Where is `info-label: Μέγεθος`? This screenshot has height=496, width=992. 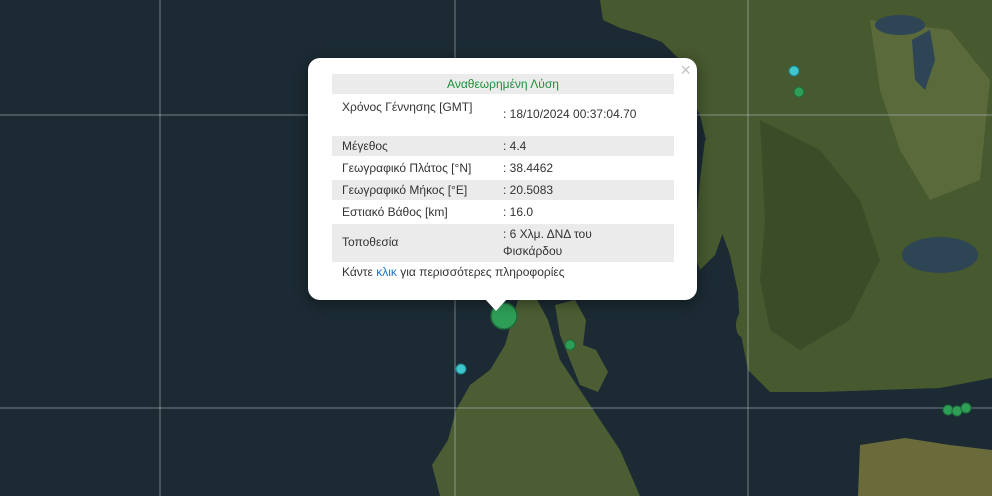
info-label: Μέγεθος is located at coordinates (365, 146).